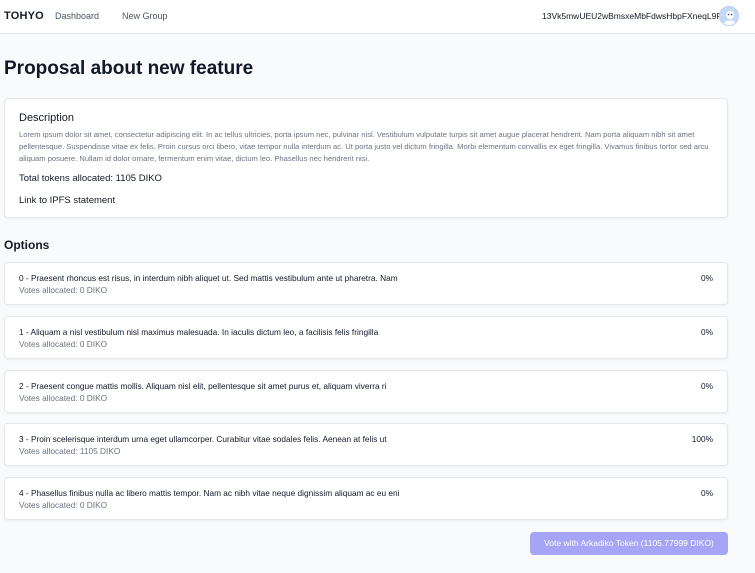 This screenshot has width=755, height=573. Describe the element at coordinates (632, 16) in the screenshot. I see `wallet-address: 13Vk5mwUEU2wBmsxeMbFdwsHbpFXneqL9P` at that location.